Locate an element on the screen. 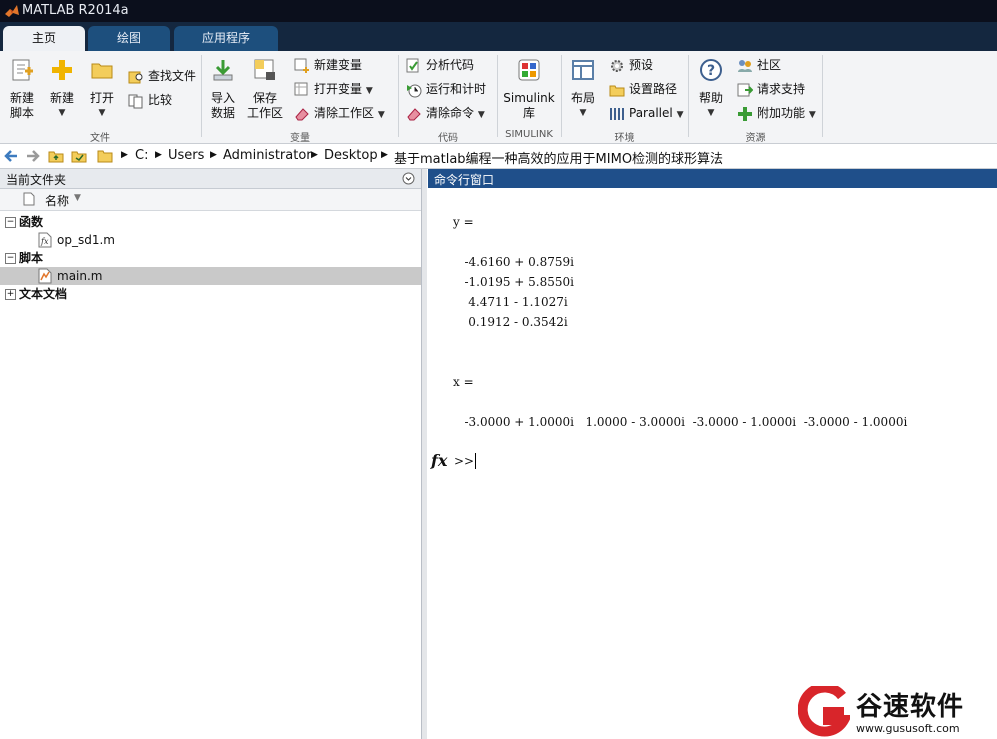 Image resolution: width=997 pixels, height=739 pixels. browse-folder-icon is located at coordinates (79, 156).